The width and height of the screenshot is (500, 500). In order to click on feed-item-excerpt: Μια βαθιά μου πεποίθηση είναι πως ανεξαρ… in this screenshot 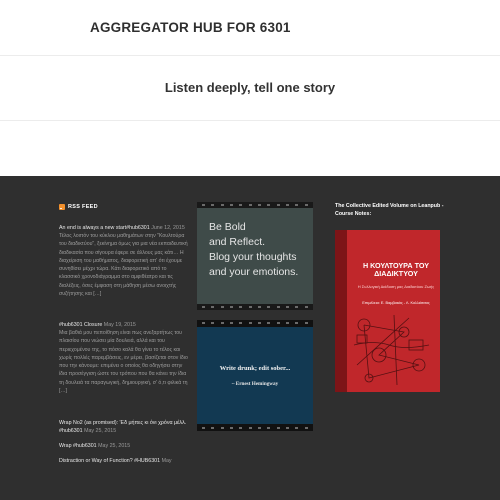, I will do `click(123, 362)`.